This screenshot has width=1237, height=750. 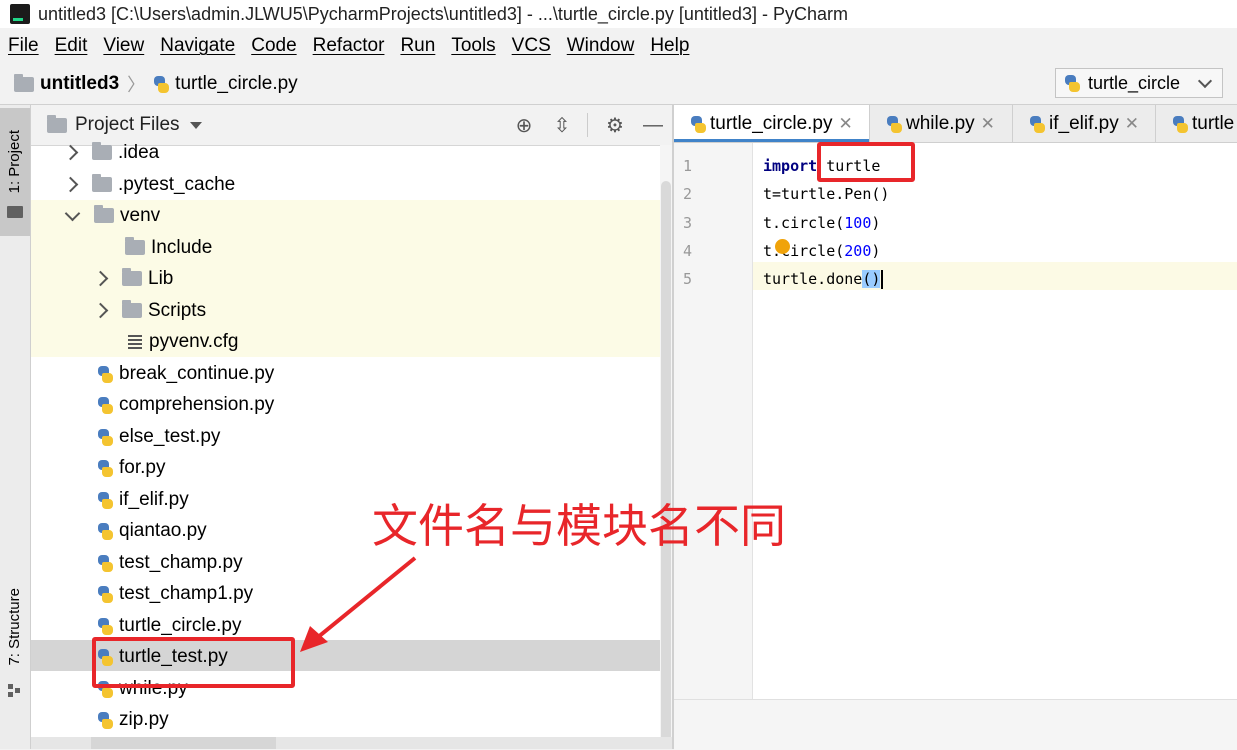 I want to click on tree-item-pytest-cache: .pytest_cache, so click(x=149, y=184).